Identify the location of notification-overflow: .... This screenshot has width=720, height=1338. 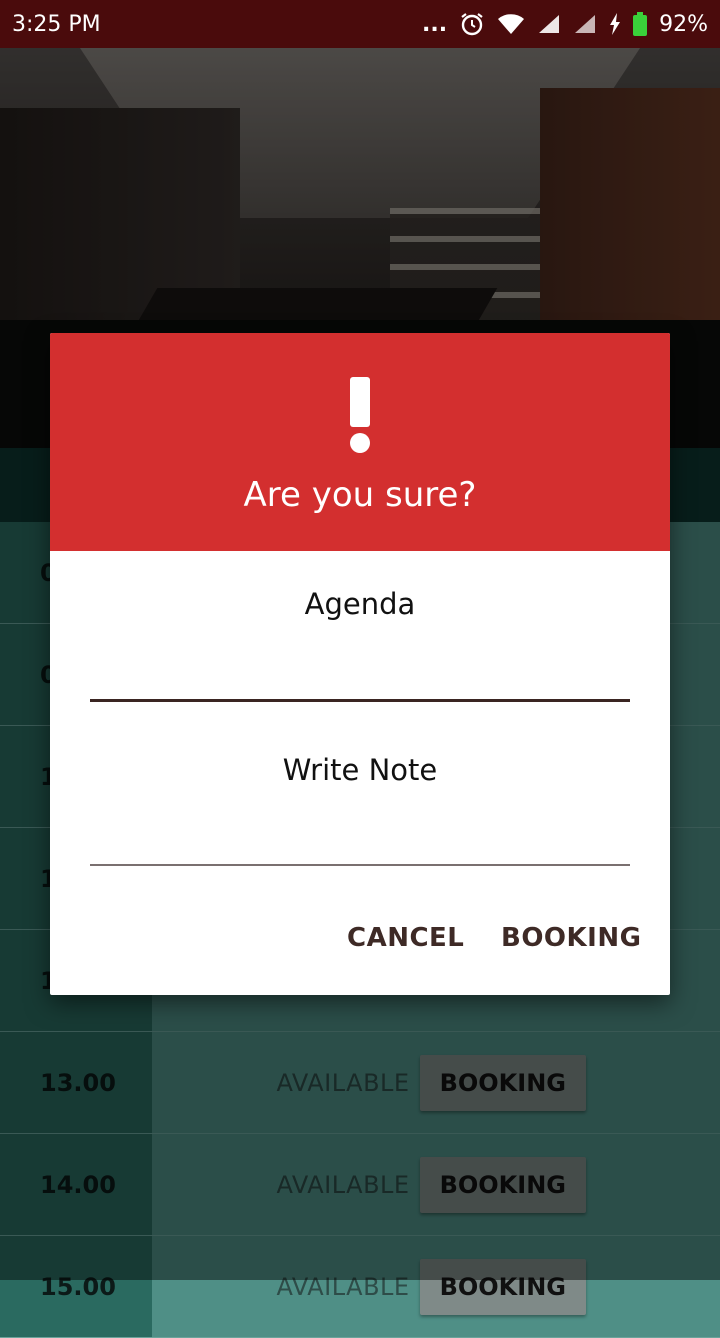
(435, 24).